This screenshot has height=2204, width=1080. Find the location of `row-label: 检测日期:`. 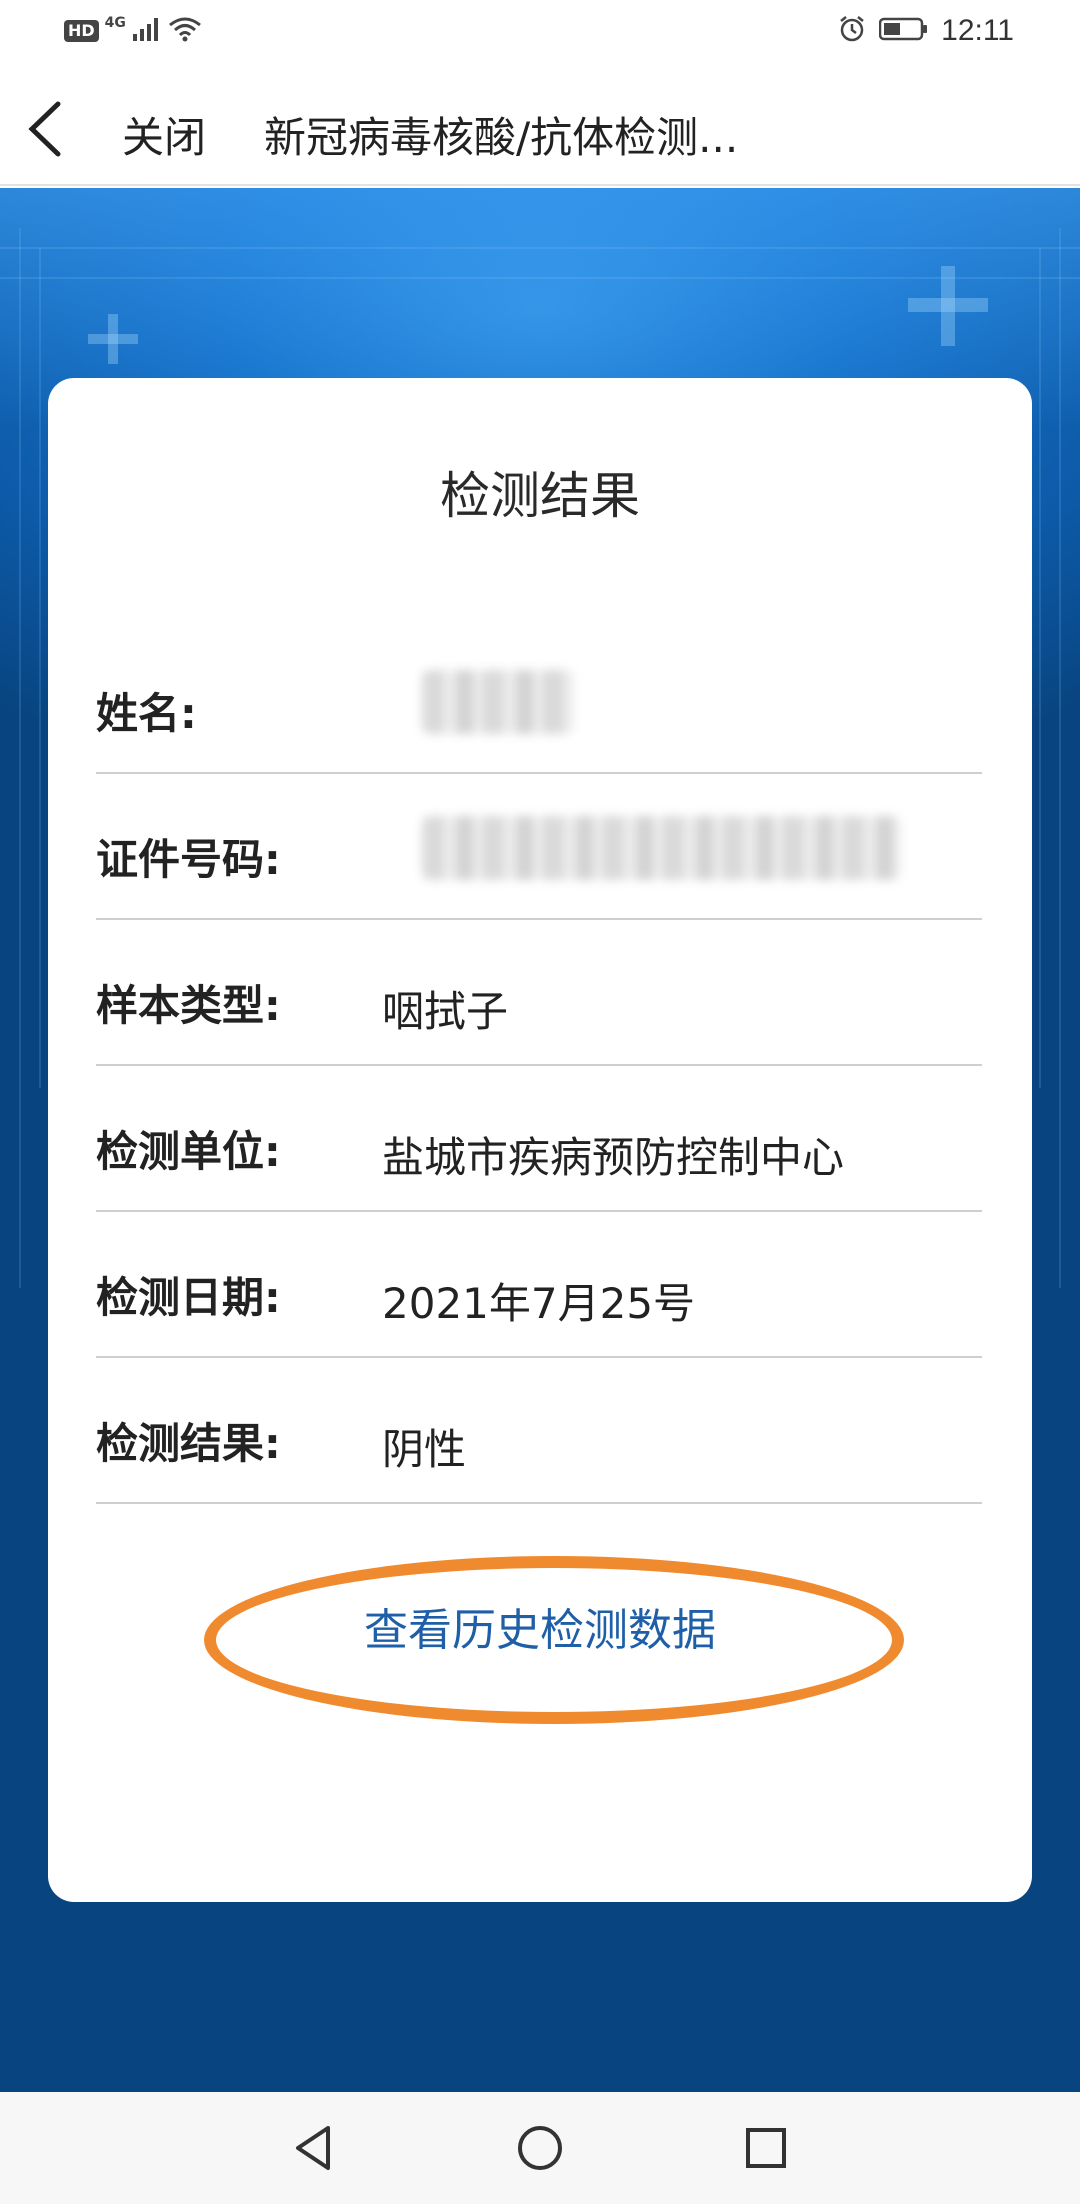

row-label: 检测日期: is located at coordinates (188, 1297).